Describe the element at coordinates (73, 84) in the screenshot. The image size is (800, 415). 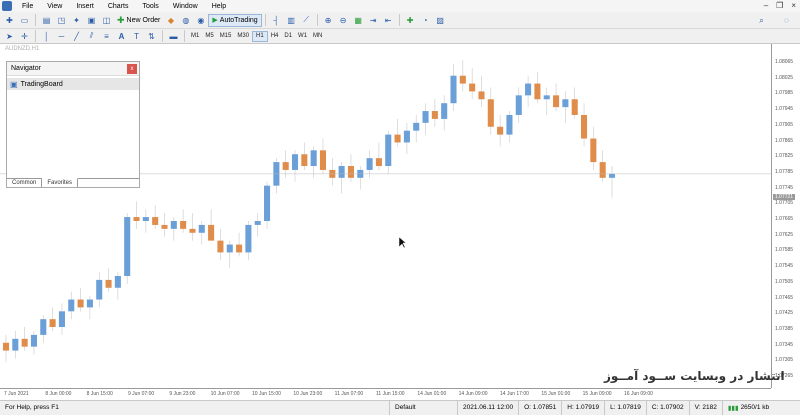
I see `navigator-item-tradingboard: ▣ TradingBoard` at that location.